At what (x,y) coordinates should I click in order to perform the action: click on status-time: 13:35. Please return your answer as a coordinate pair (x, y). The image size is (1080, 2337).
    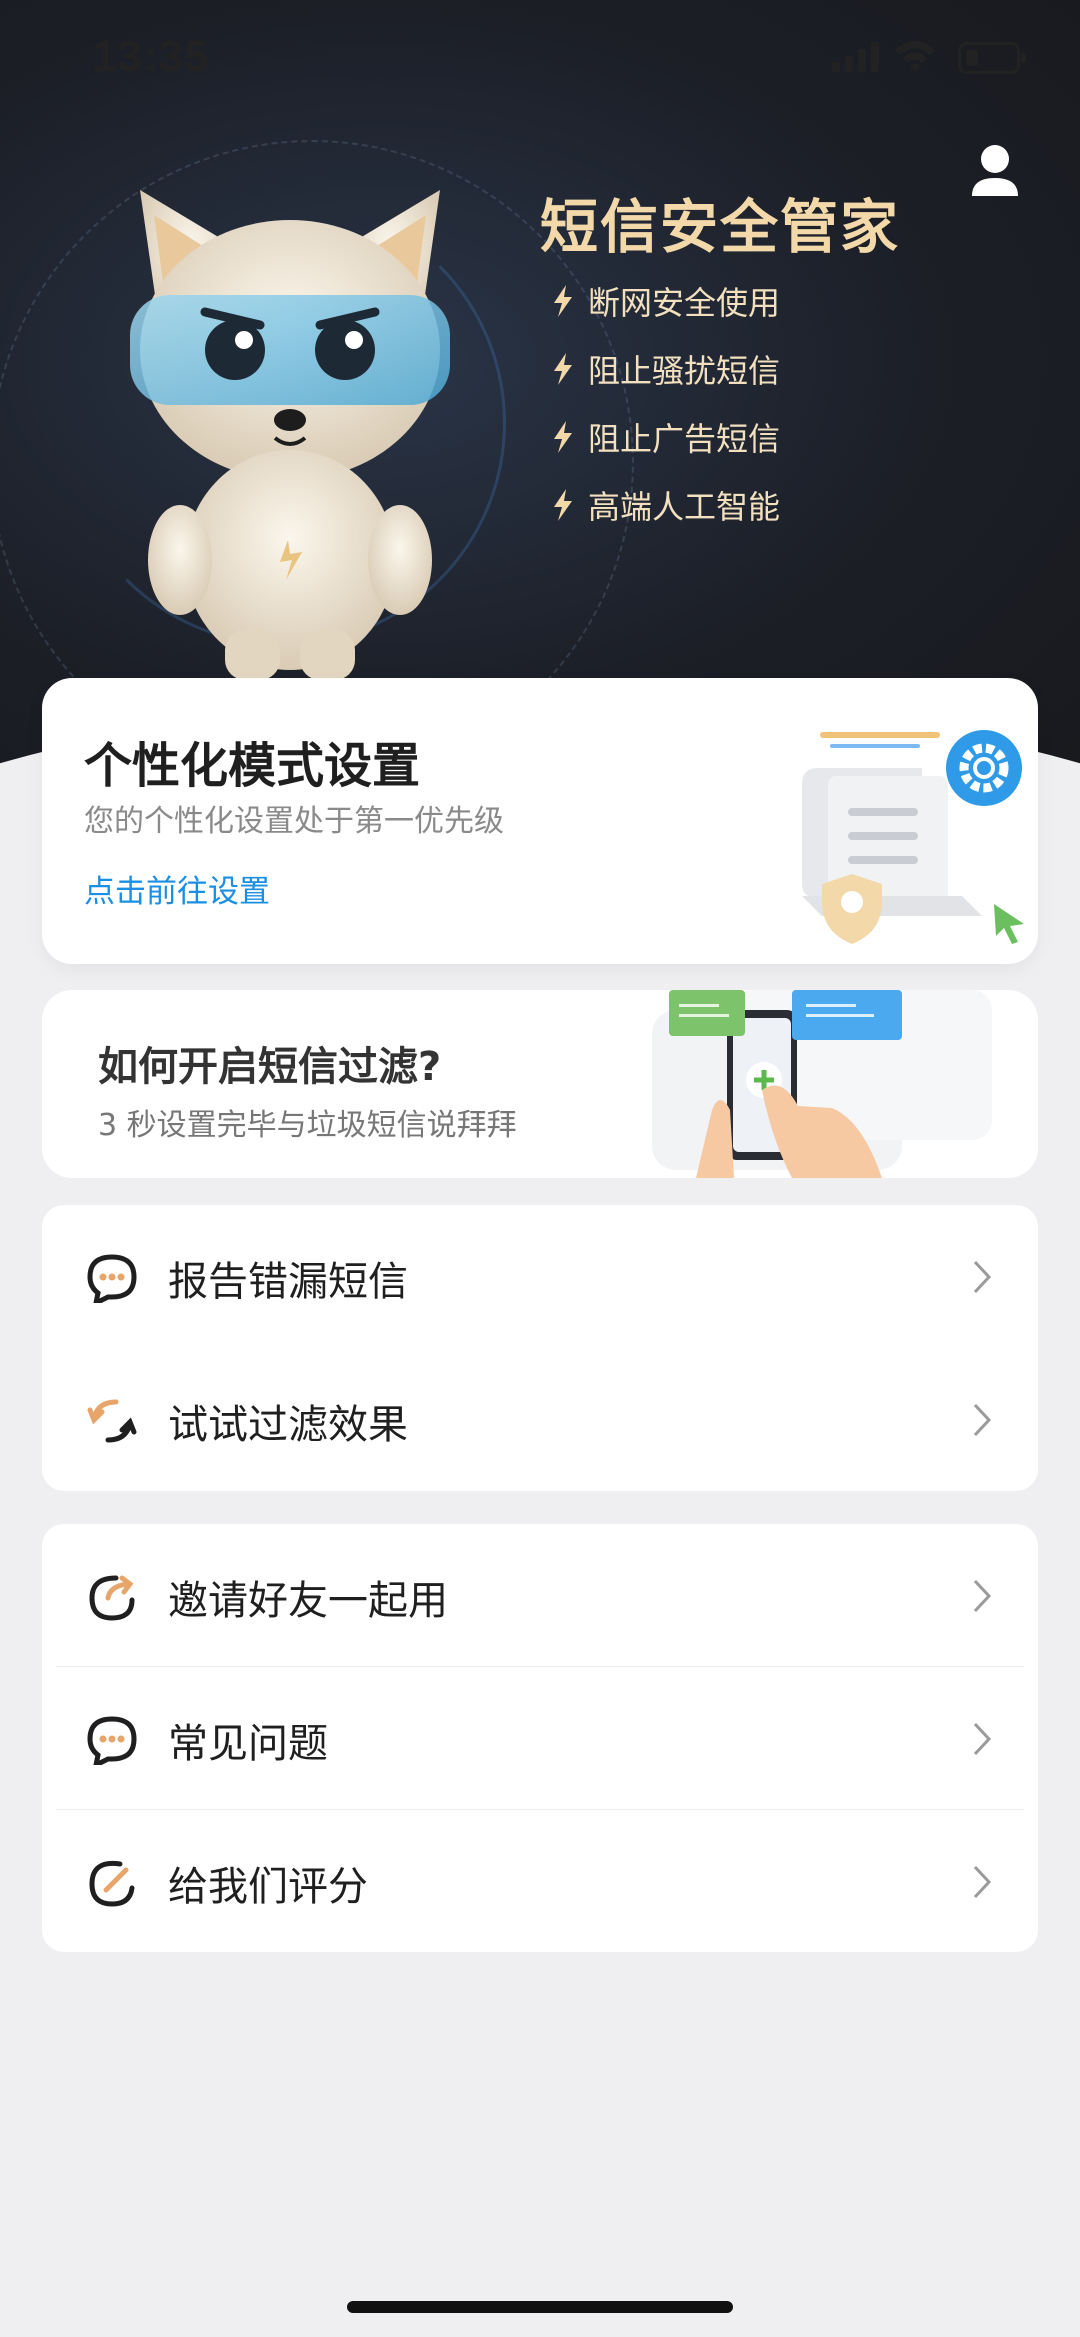
    Looking at the image, I should click on (151, 56).